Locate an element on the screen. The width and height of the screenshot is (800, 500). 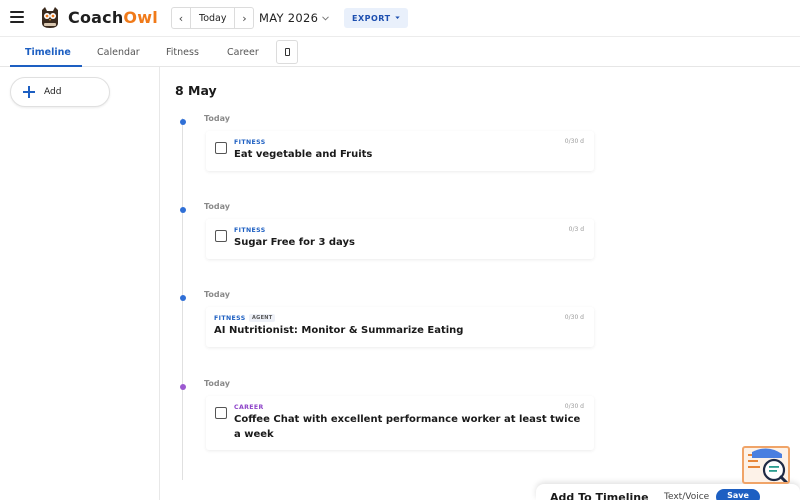
entry-title: Sugar Free for 3 days is located at coordinates (294, 242).